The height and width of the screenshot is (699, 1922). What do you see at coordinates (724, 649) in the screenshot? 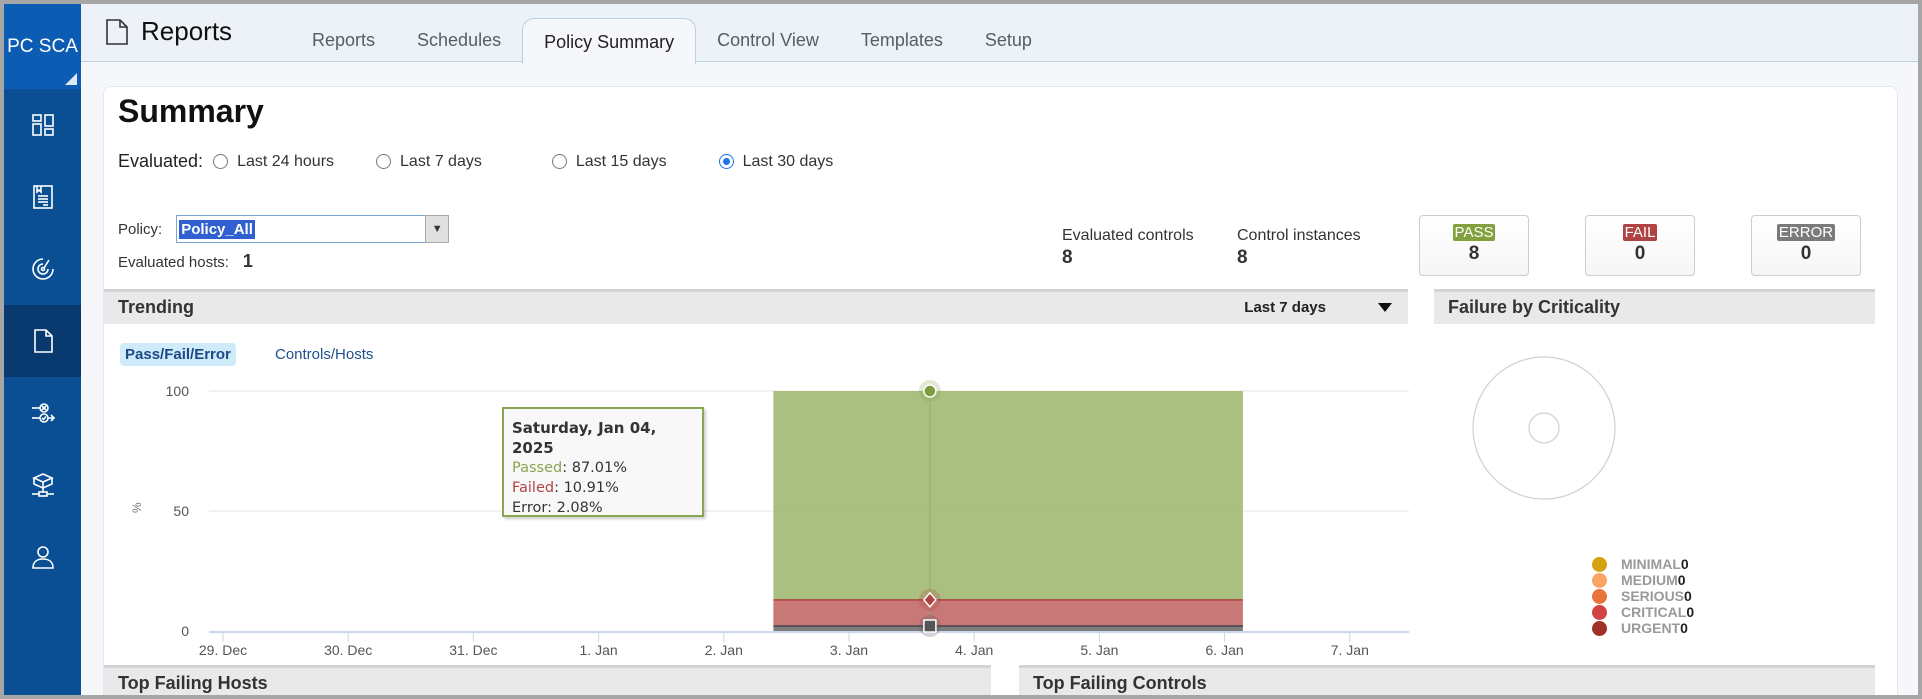
I see `x-tick-label: 2. Jan` at bounding box center [724, 649].